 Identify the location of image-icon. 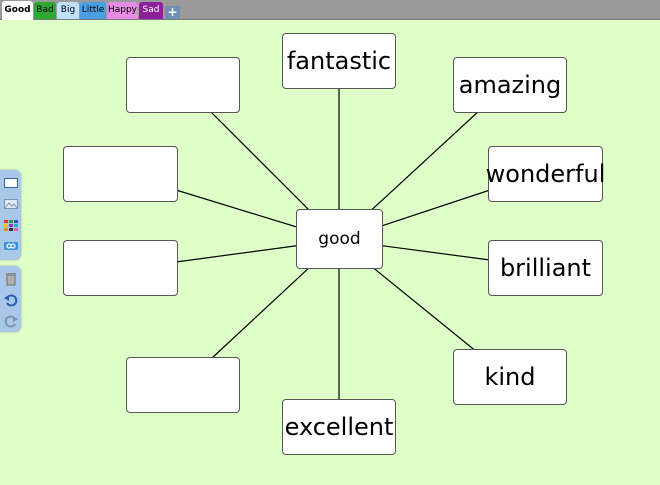
(11, 204).